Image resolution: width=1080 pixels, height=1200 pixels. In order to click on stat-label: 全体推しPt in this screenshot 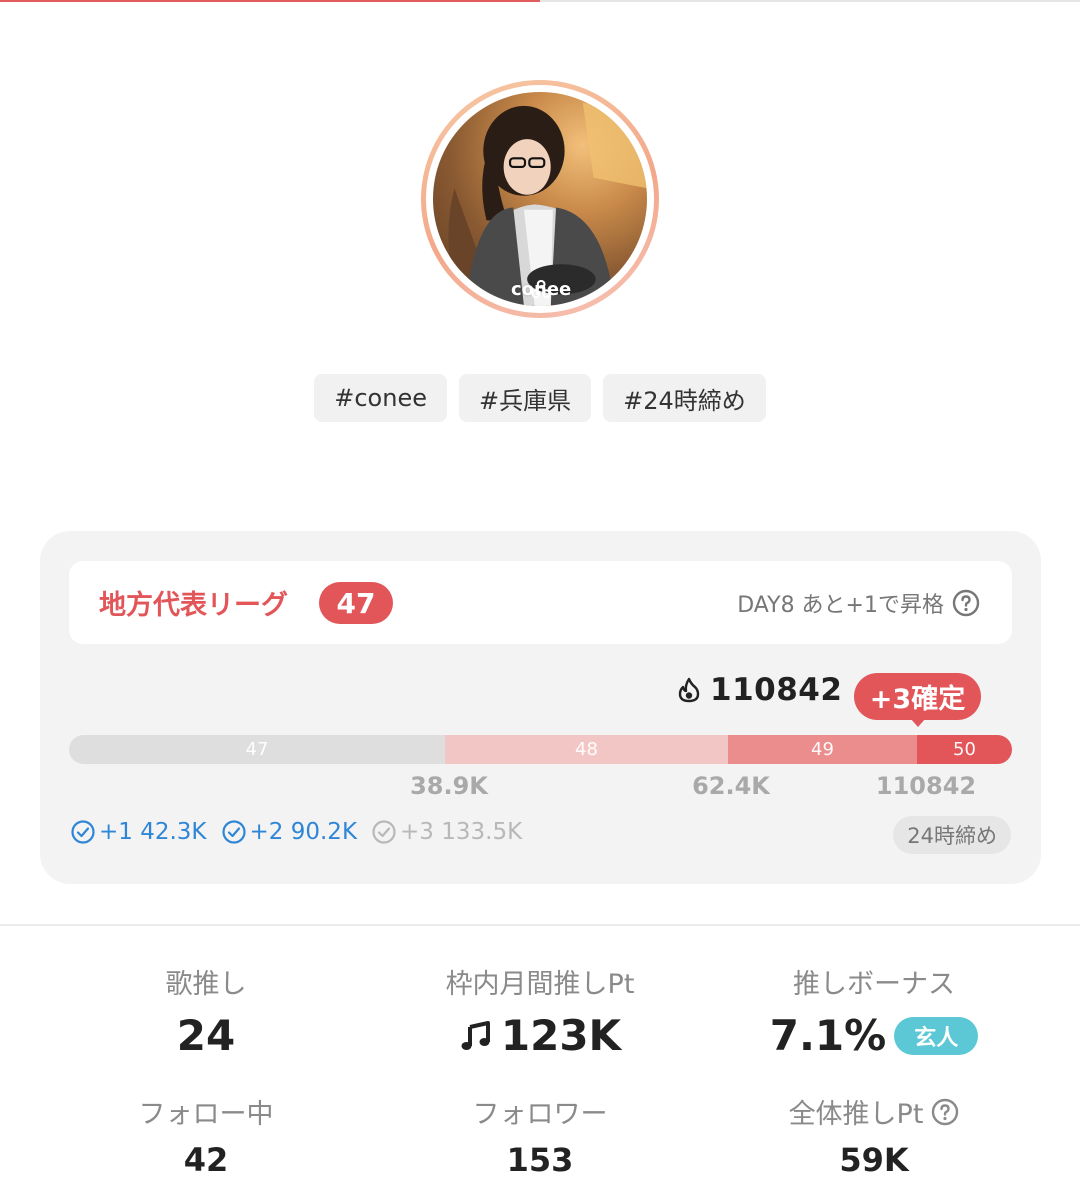, I will do `click(856, 1114)`.